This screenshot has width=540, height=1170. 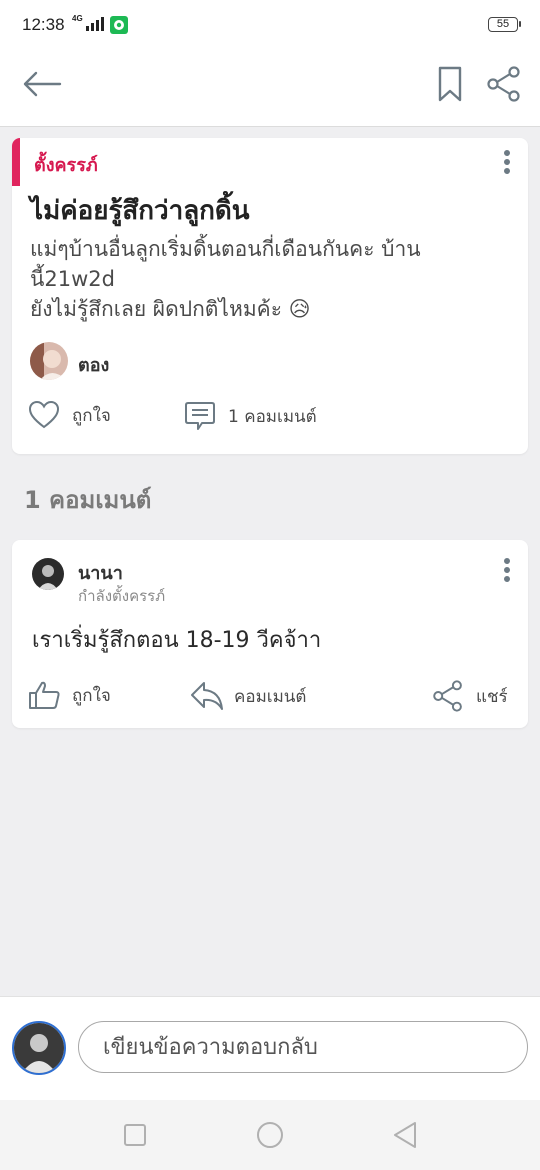 What do you see at coordinates (69, 415) in the screenshot?
I see `post-like-button: ถูกใจ` at bounding box center [69, 415].